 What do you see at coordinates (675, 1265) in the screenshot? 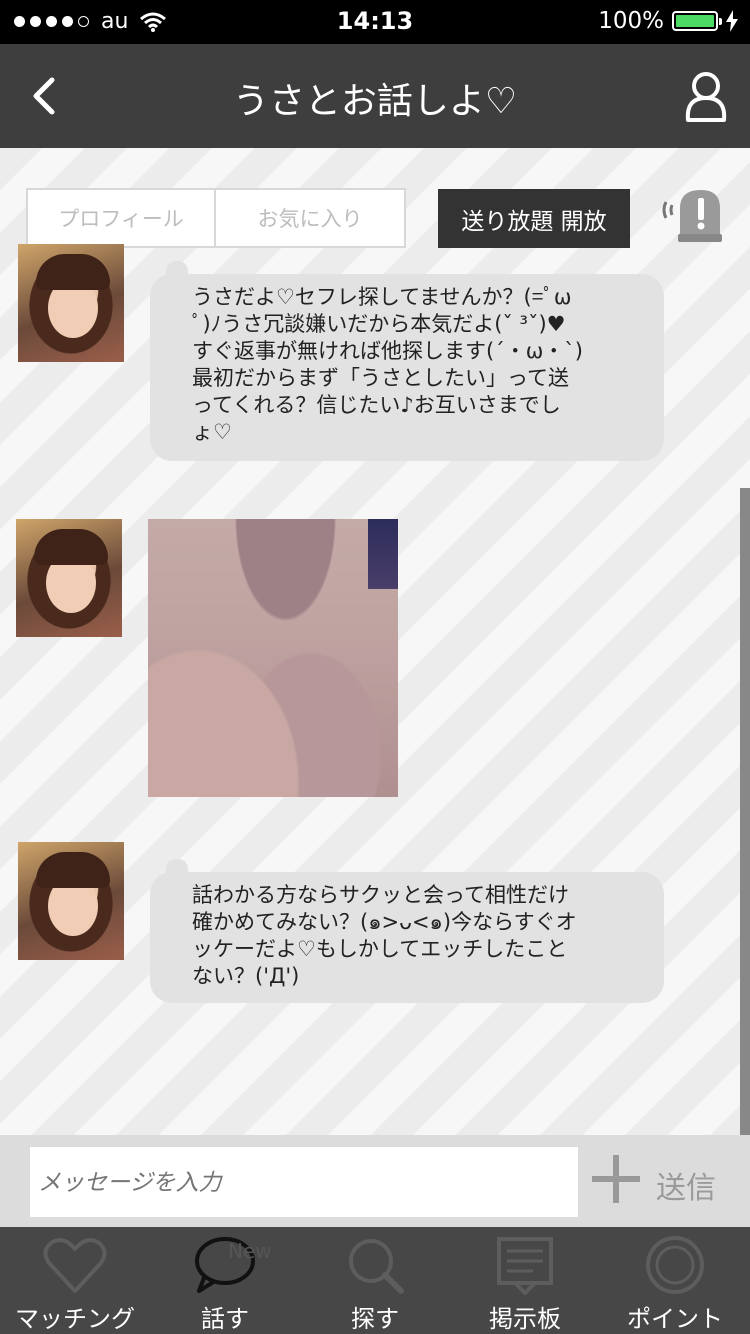
I see `coin-icon` at bounding box center [675, 1265].